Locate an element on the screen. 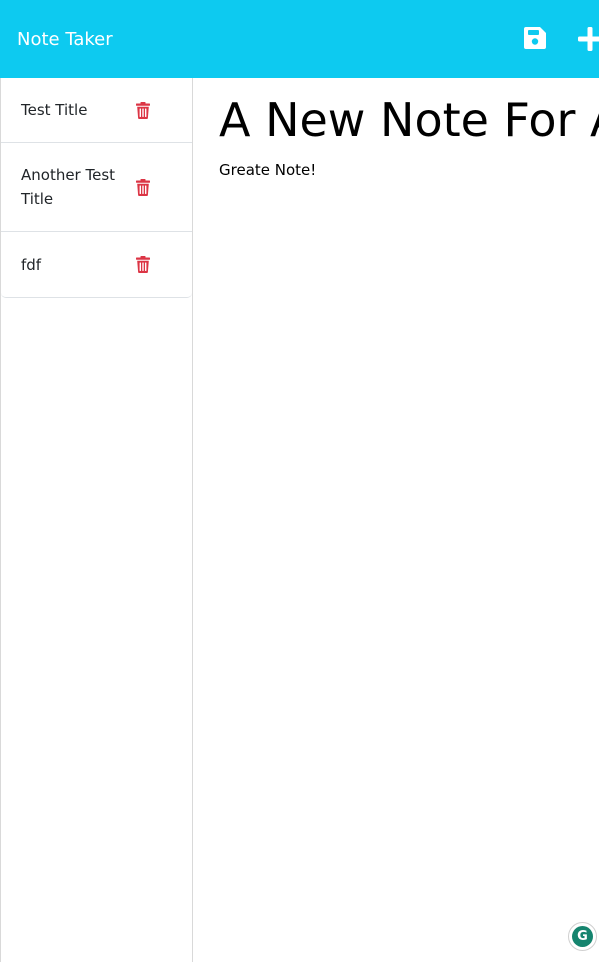  floppy-disk-icon is located at coordinates (535, 38).